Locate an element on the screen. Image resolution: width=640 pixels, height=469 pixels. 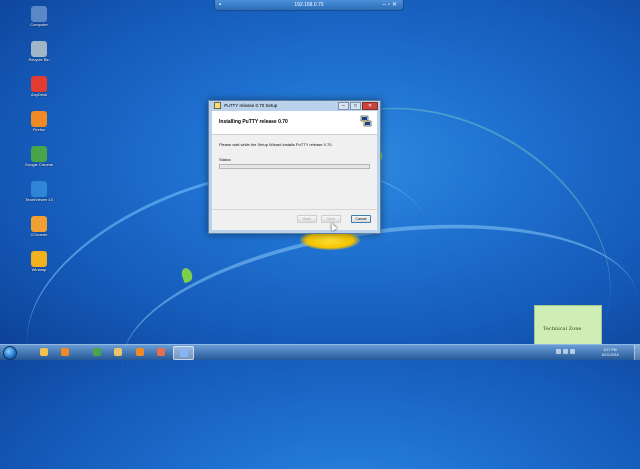
desktop-icon-anydesk: AnyDesk is located at coordinates (39, 91).